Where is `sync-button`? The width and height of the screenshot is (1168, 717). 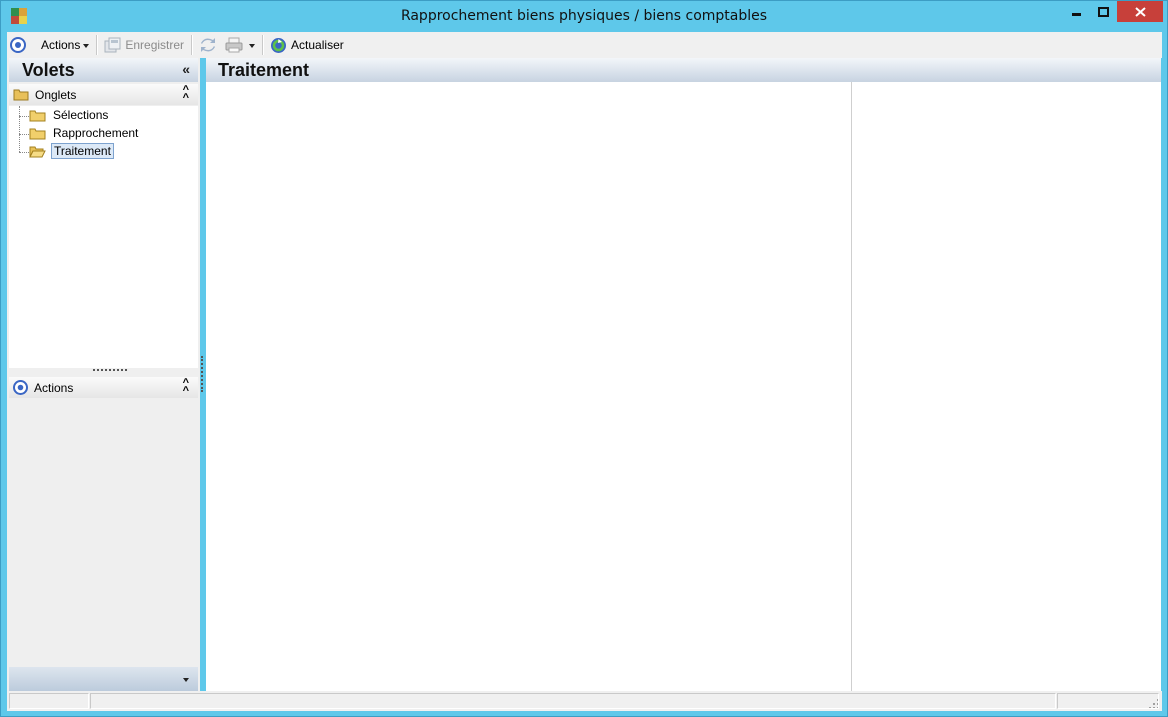 sync-button is located at coordinates (208, 45).